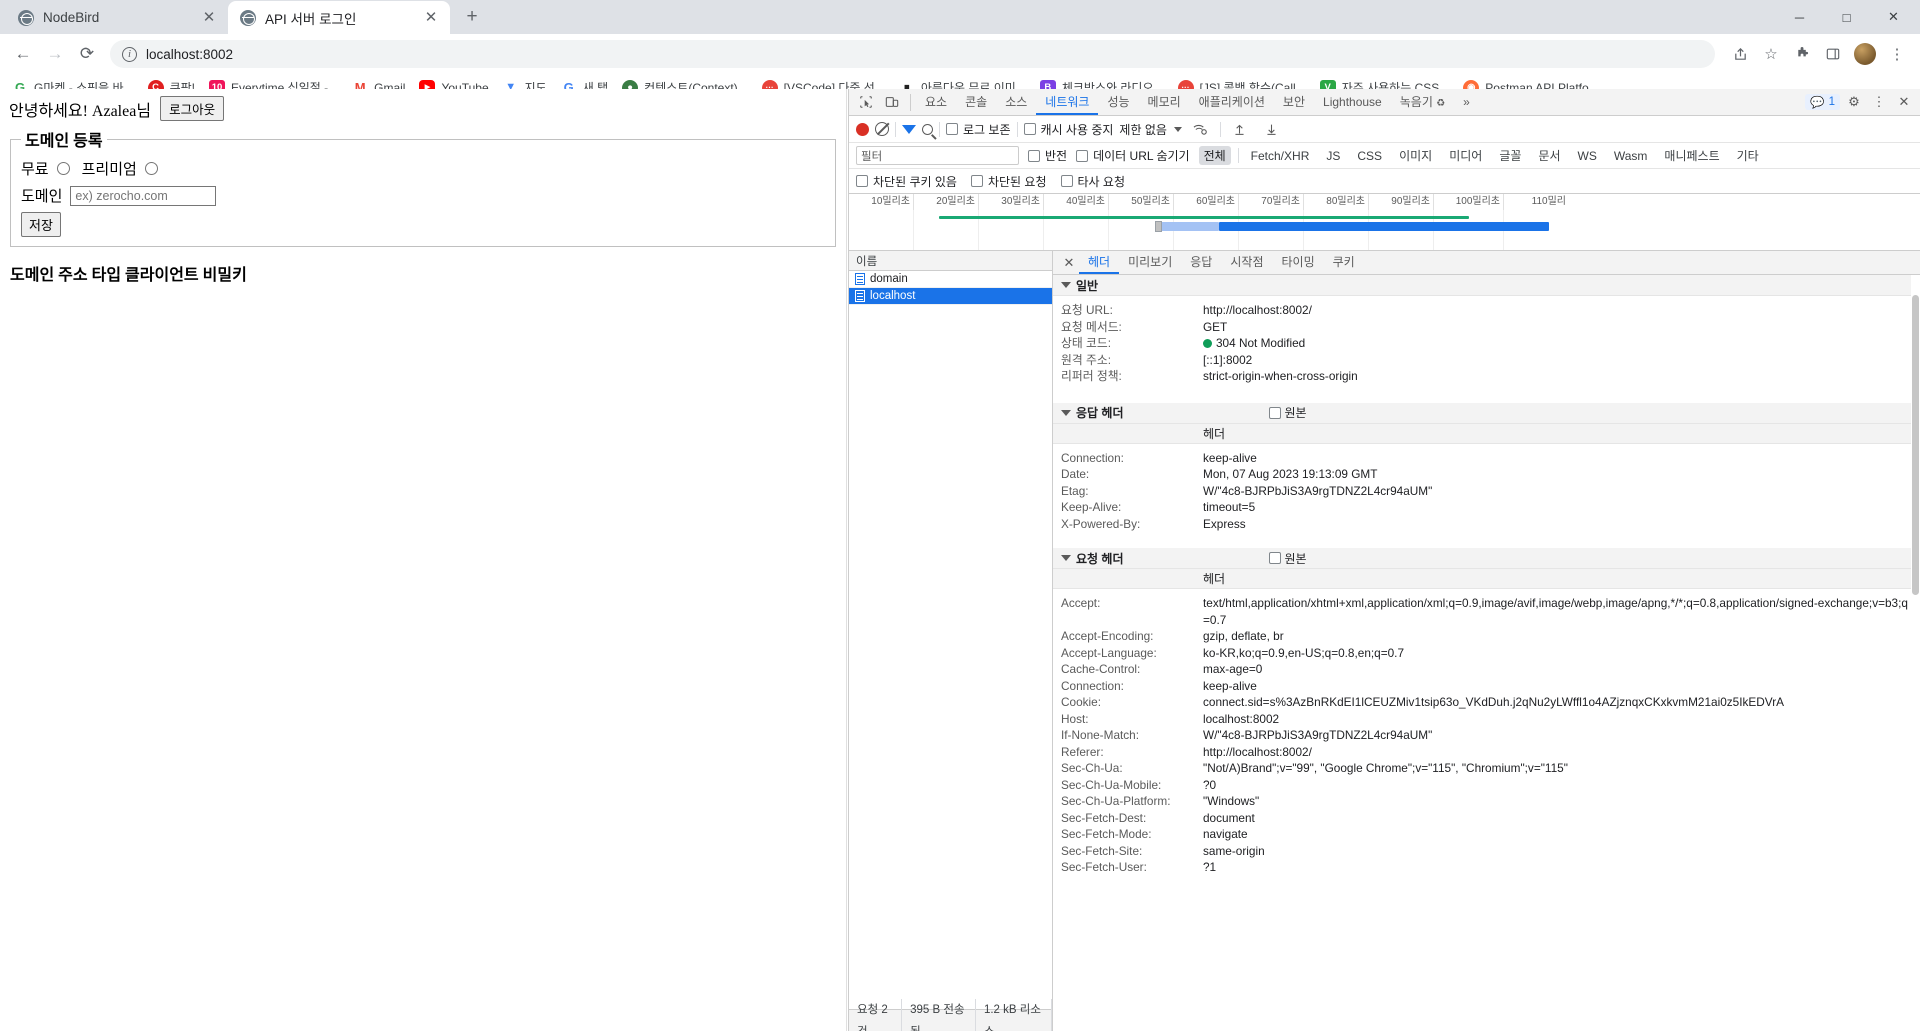  What do you see at coordinates (1164, 102) in the screenshot?
I see `tab-memory: 메모리` at bounding box center [1164, 102].